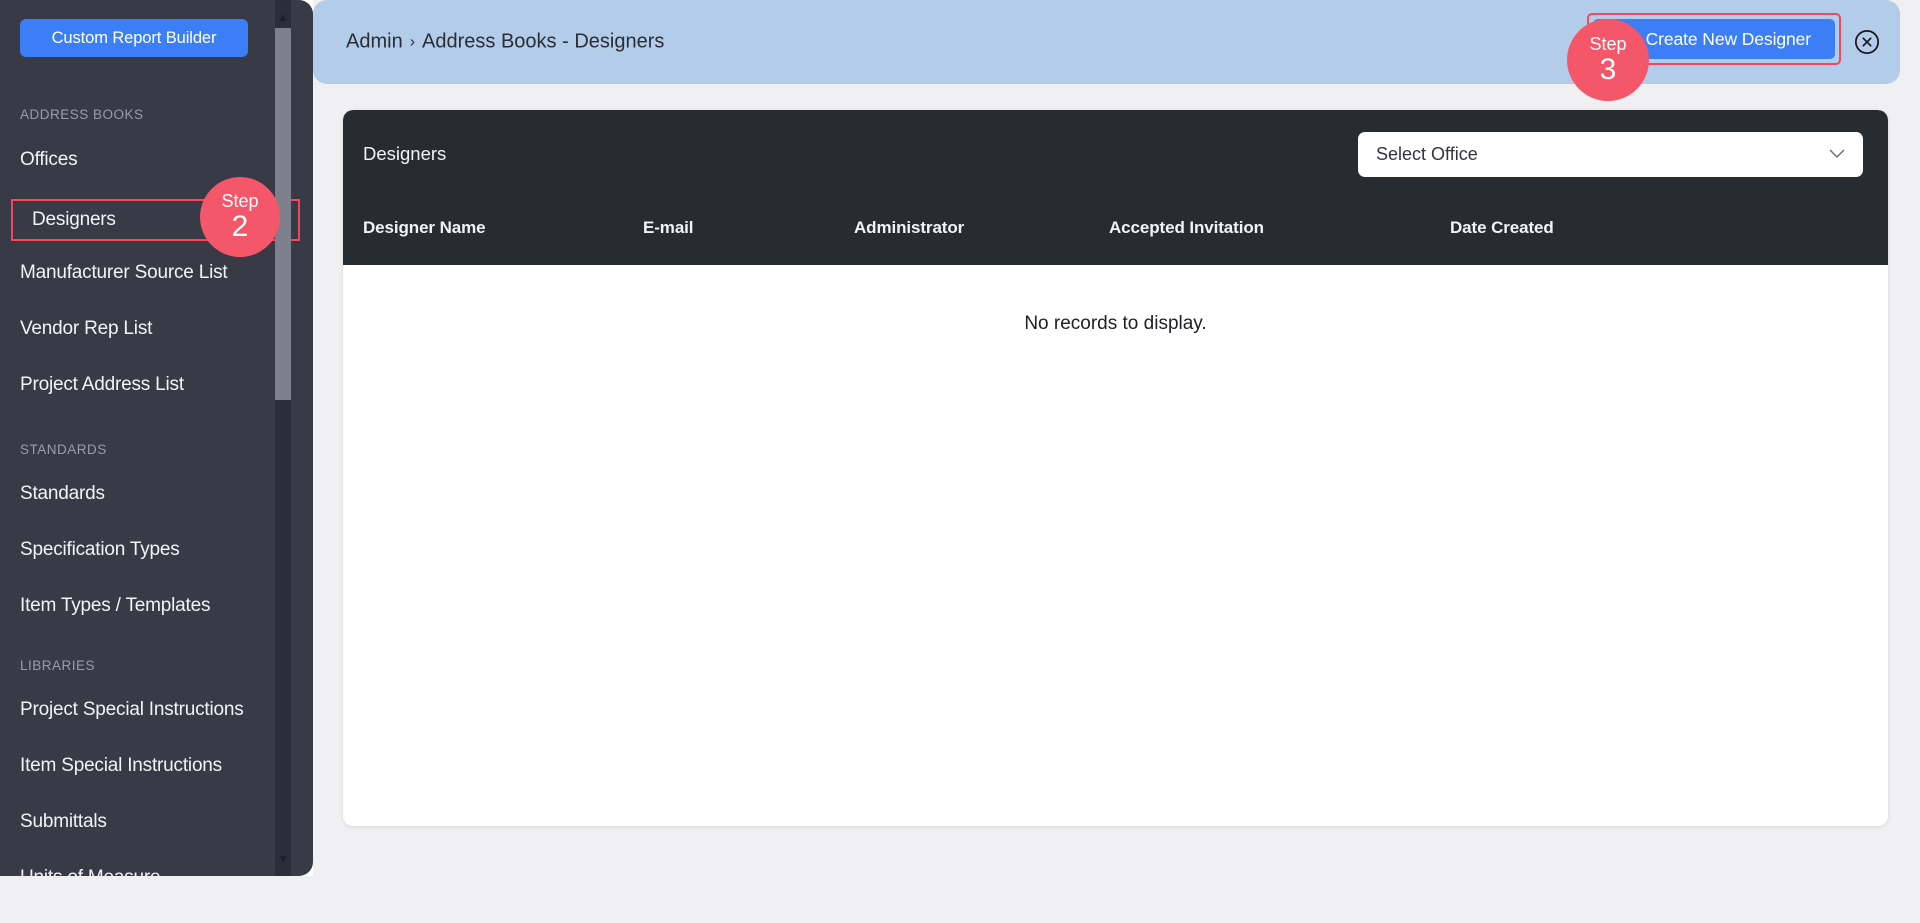 The height and width of the screenshot is (923, 1920). What do you see at coordinates (543, 41) in the screenshot?
I see `breadcrumb-current: Address Books - Designers` at bounding box center [543, 41].